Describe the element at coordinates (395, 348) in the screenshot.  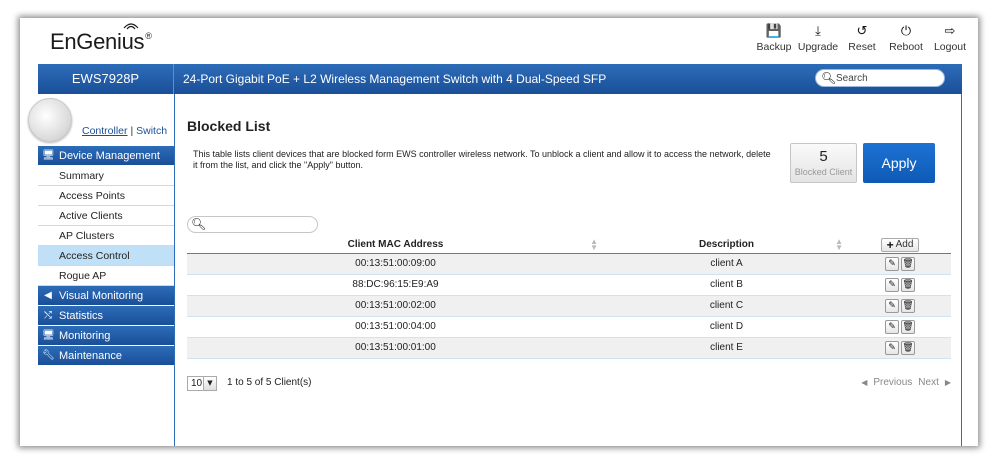
I see `mac-cell: 00:13:51:00:01:00` at that location.